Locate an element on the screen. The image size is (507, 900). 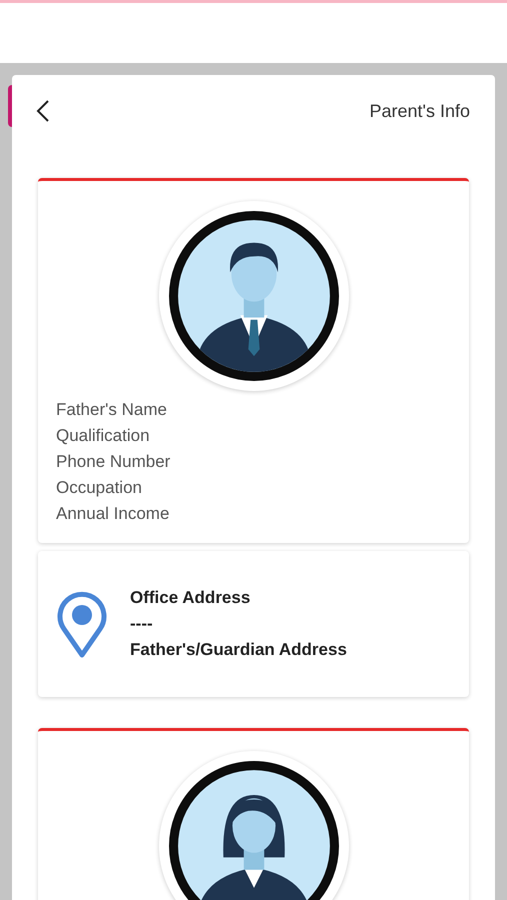
address-value: ---- is located at coordinates (142, 624).